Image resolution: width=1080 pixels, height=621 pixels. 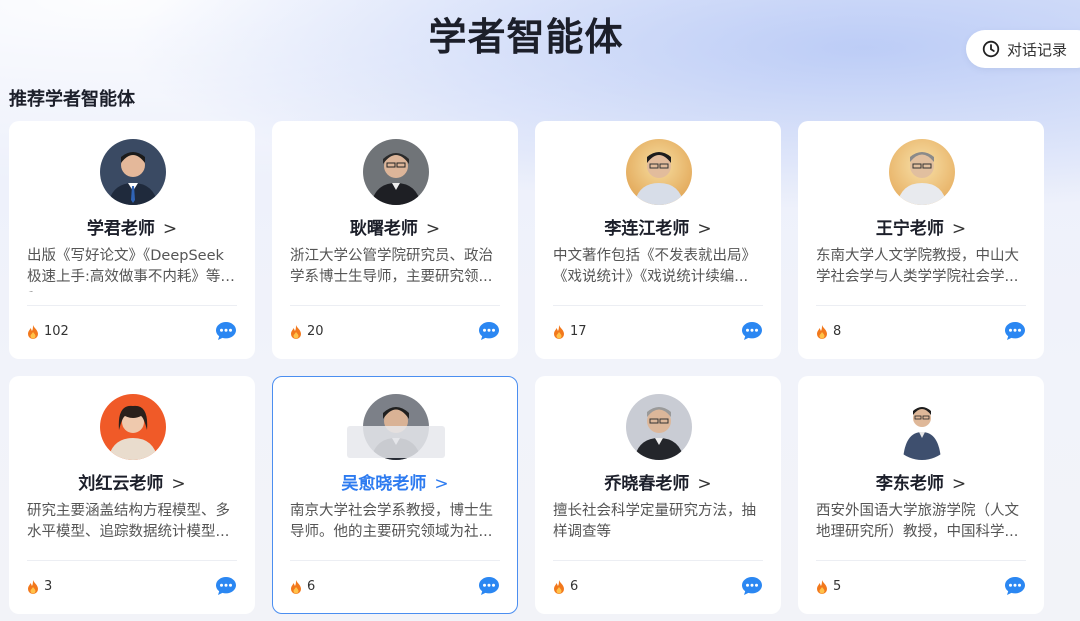 What do you see at coordinates (132, 495) in the screenshot?
I see `scholar-card: 刘红云老师 > 研究主要涵盖结构方程模型、多水平模型、追踪数据统计模型... 3` at bounding box center [132, 495].